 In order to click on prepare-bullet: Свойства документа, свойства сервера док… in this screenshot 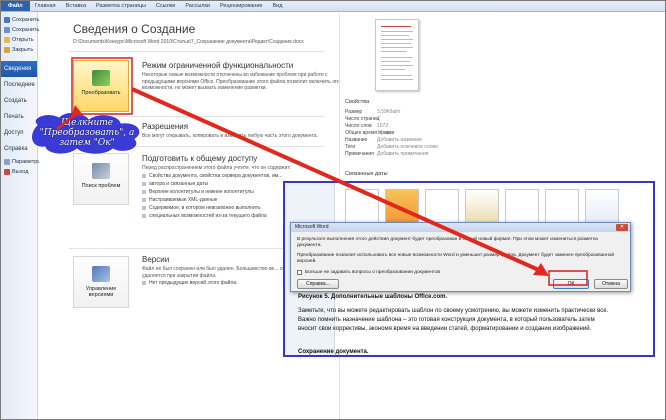, I will do `click(216, 175)`.